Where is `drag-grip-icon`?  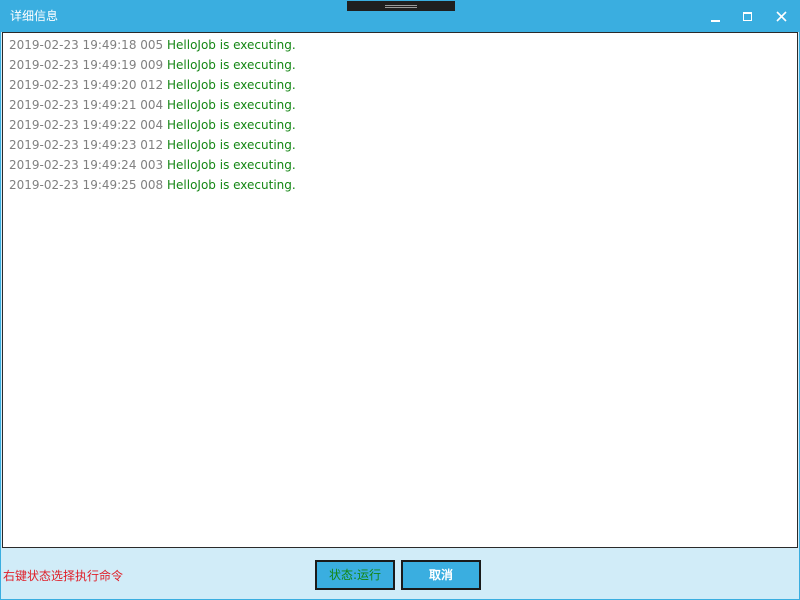
drag-grip-icon is located at coordinates (401, 6).